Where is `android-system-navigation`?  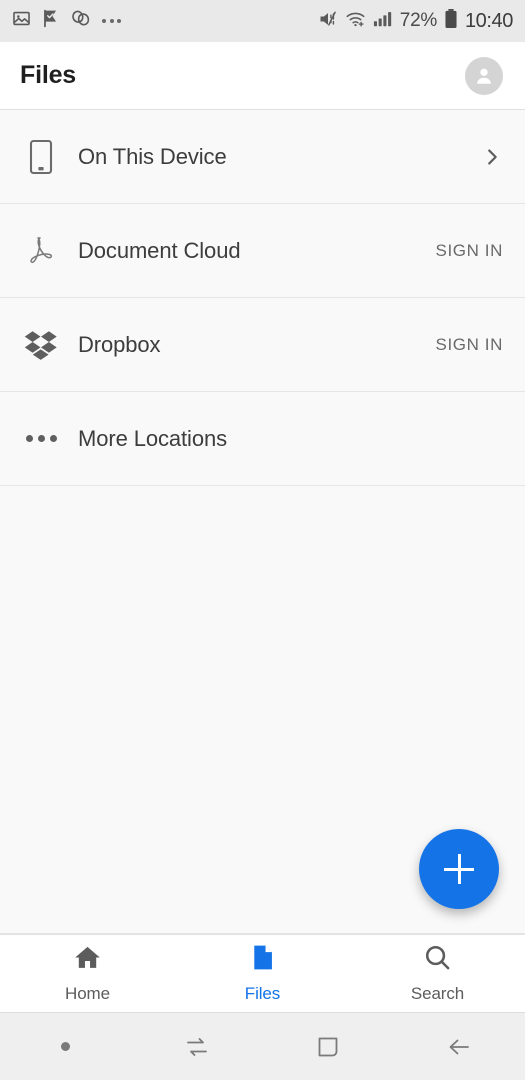
android-system-navigation is located at coordinates (262, 1046).